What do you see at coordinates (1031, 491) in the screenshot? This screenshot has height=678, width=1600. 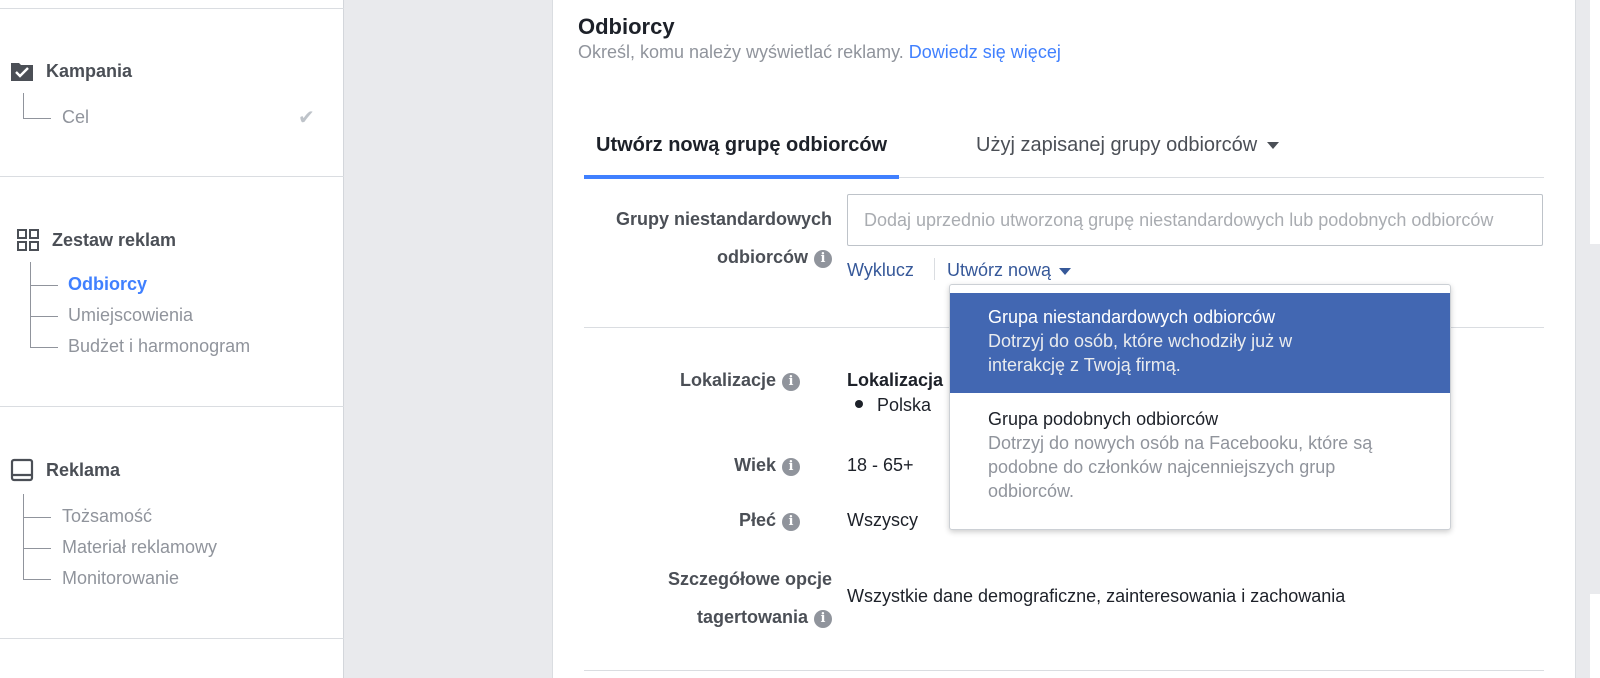 I see `menu-item-desc: odbiorców.` at bounding box center [1031, 491].